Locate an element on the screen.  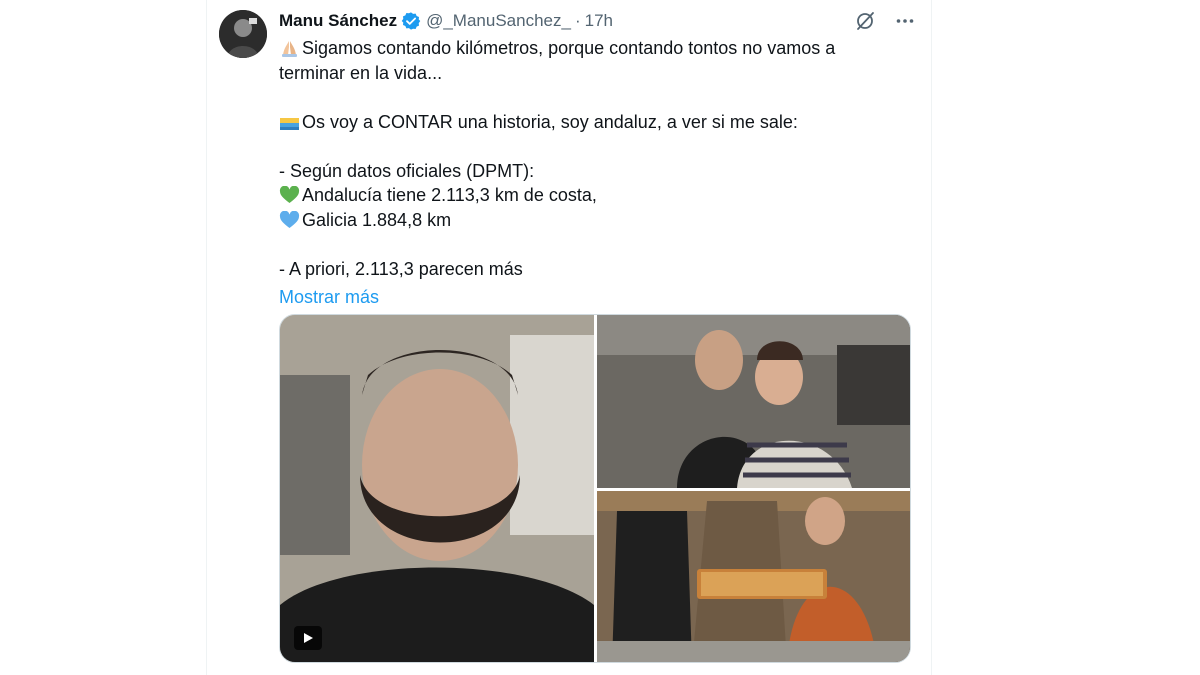
author-name: Manu Sánchez is located at coordinates (338, 21).